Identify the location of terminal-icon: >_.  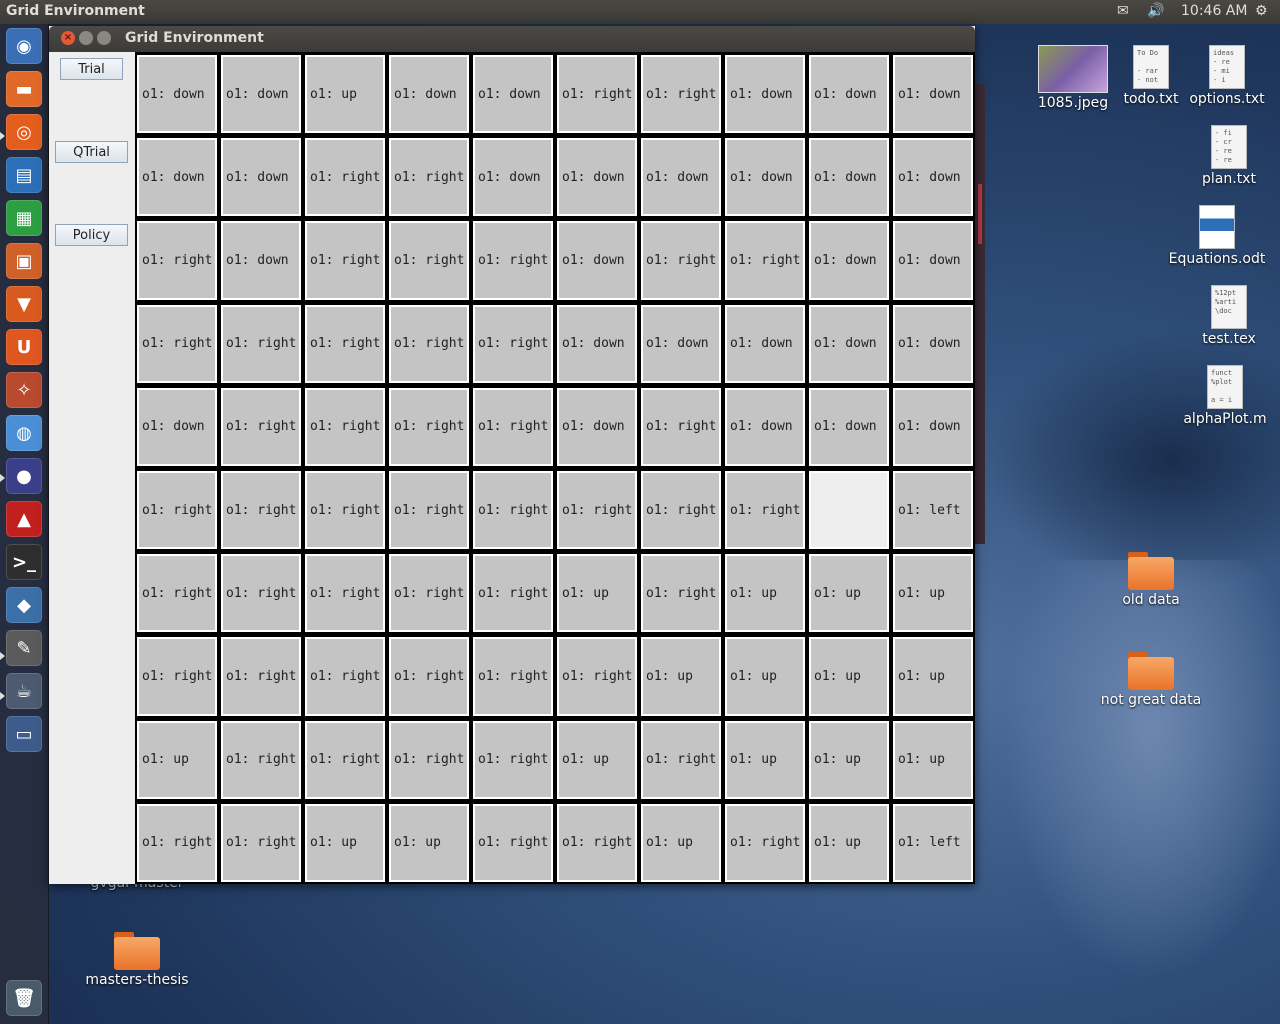
(24, 562).